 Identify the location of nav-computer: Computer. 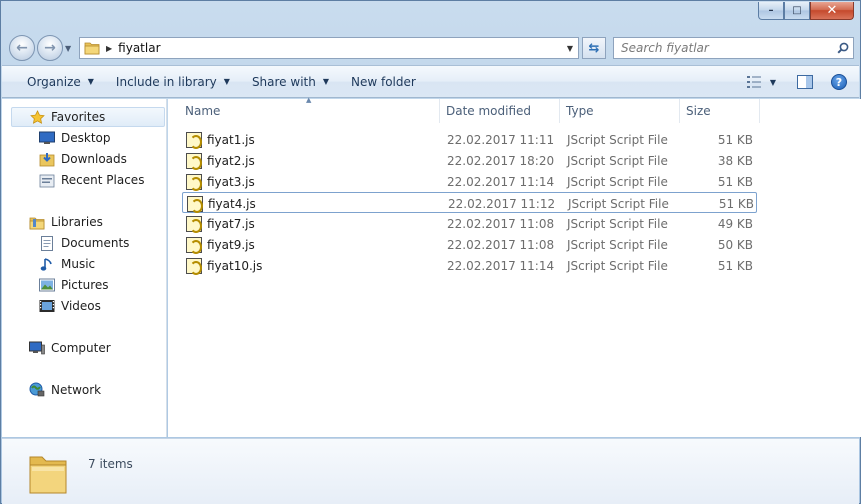
(70, 348).